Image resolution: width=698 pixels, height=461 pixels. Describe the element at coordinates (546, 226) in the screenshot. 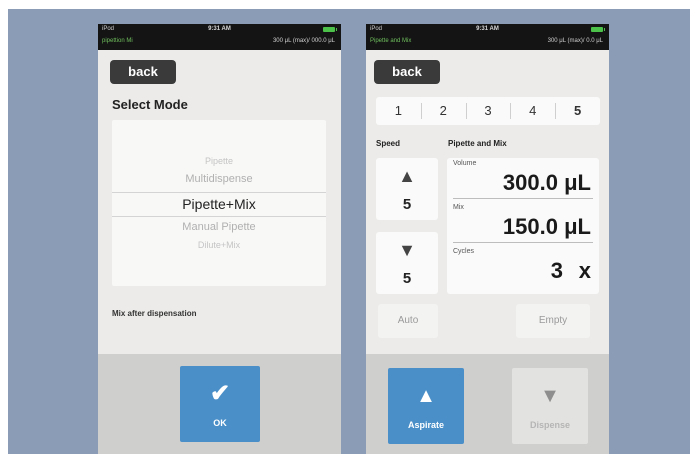

I see `mix-value: 150.0 μL` at that location.